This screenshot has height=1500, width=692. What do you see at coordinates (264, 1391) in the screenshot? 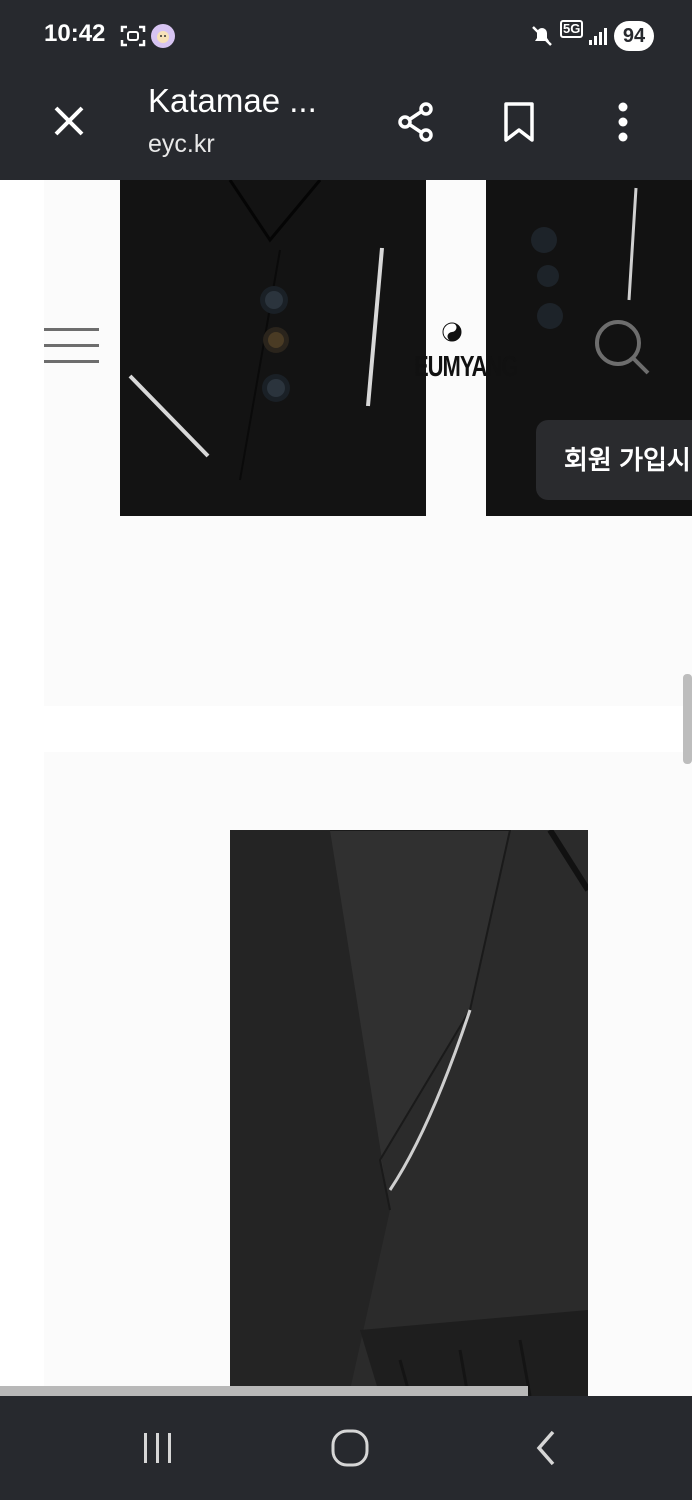
I see `carousel-scrollbar` at bounding box center [264, 1391].